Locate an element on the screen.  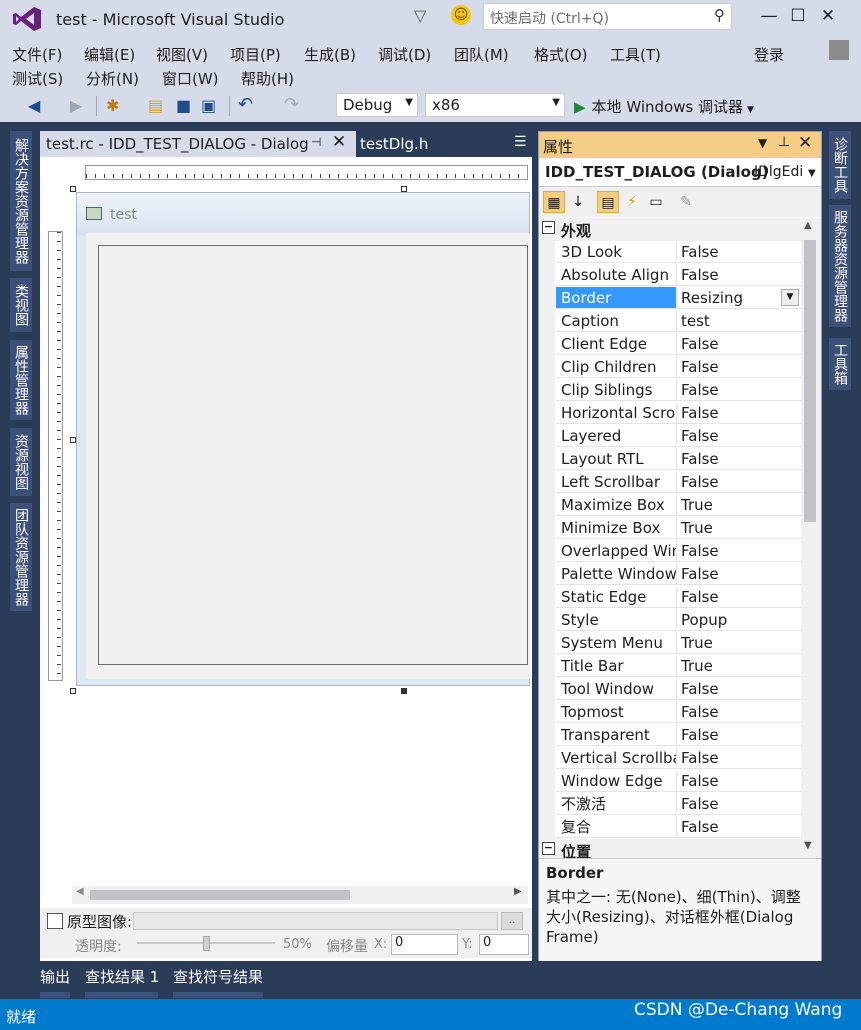
side-tab-diagnostic-tools: 诊断工具 is located at coordinates (840, 165).